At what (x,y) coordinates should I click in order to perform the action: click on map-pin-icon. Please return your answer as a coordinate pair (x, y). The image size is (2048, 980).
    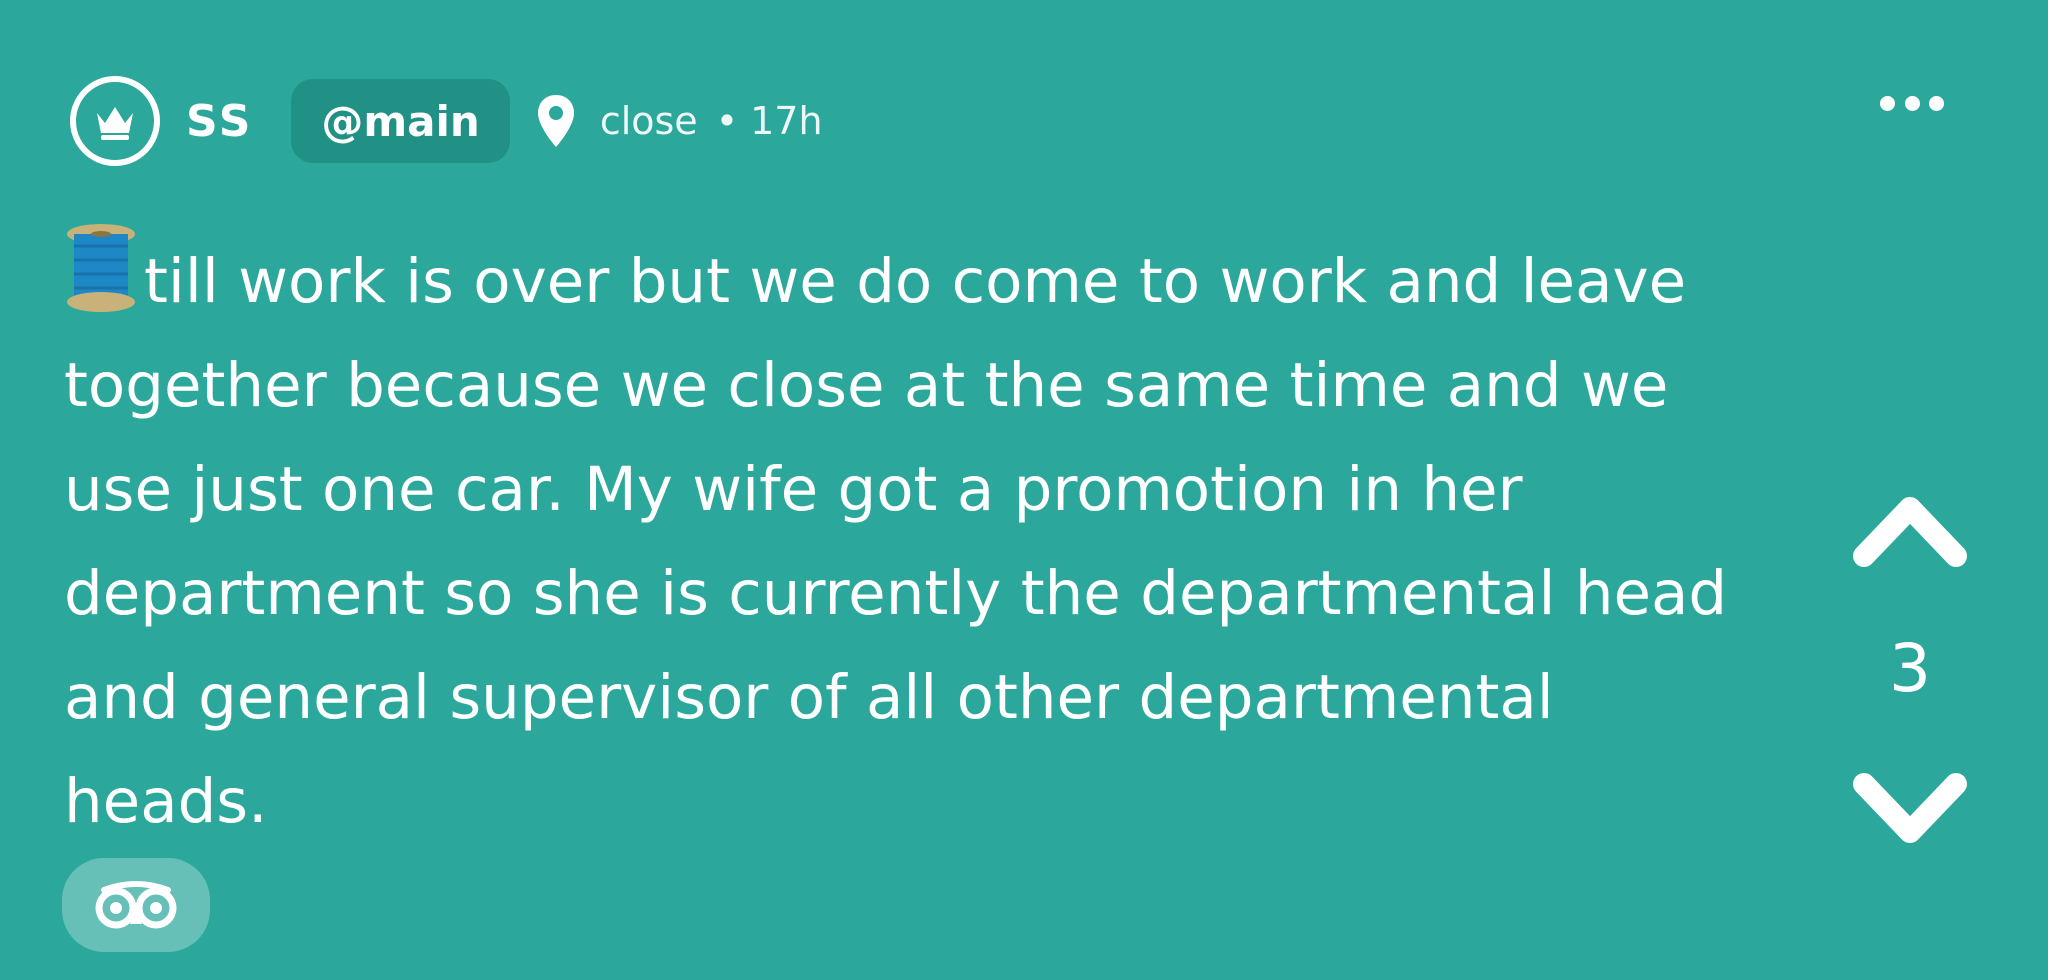
    Looking at the image, I should click on (556, 121).